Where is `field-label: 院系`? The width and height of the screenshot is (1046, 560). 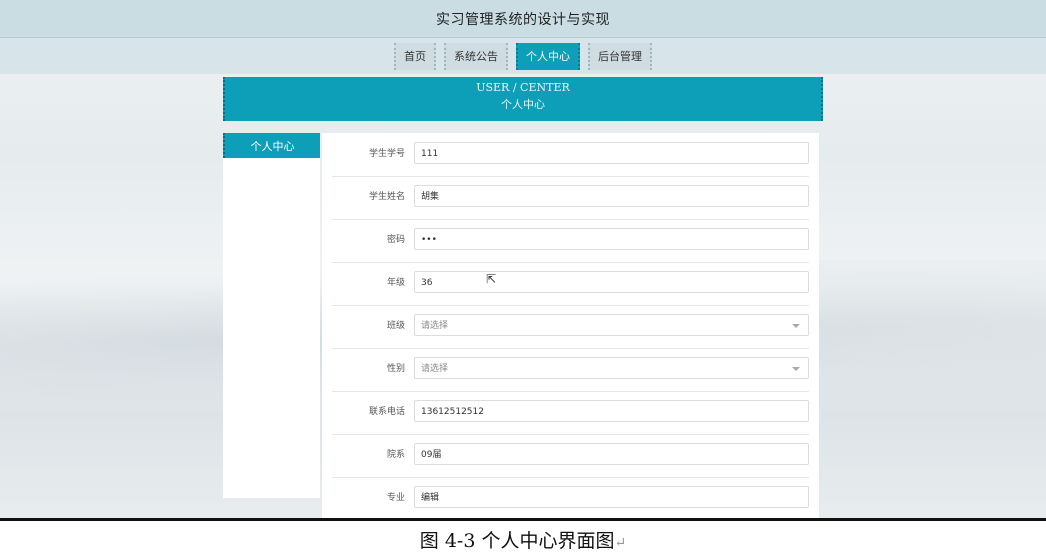 field-label: 院系 is located at coordinates (395, 455).